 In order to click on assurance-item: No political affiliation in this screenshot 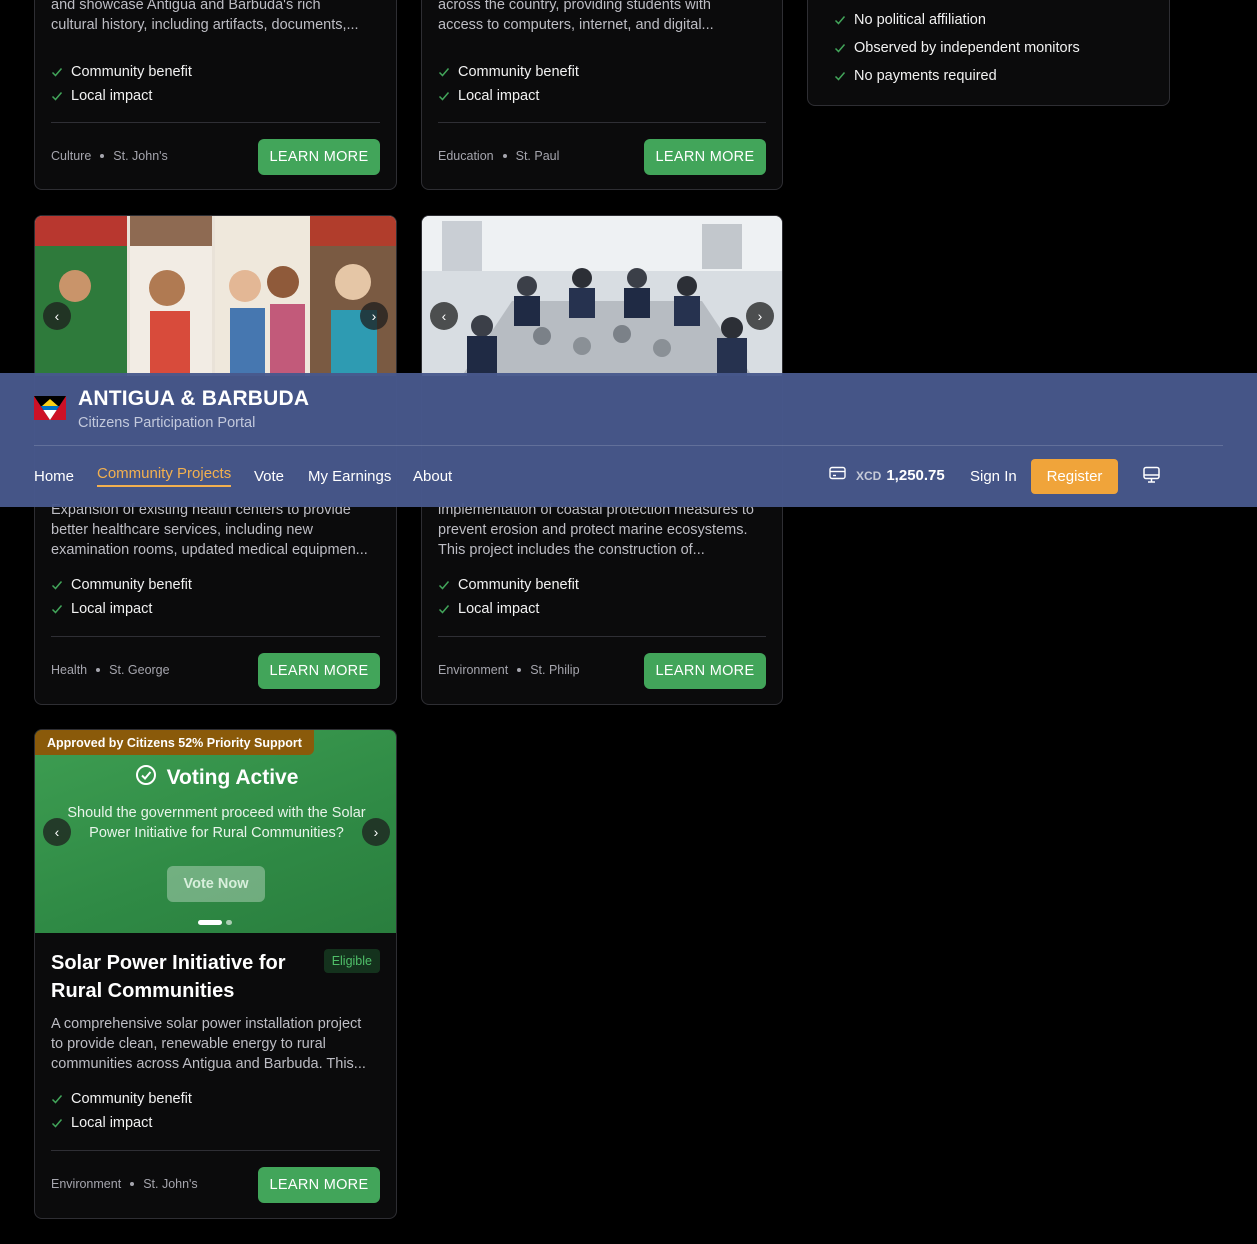, I will do `click(957, 20)`.